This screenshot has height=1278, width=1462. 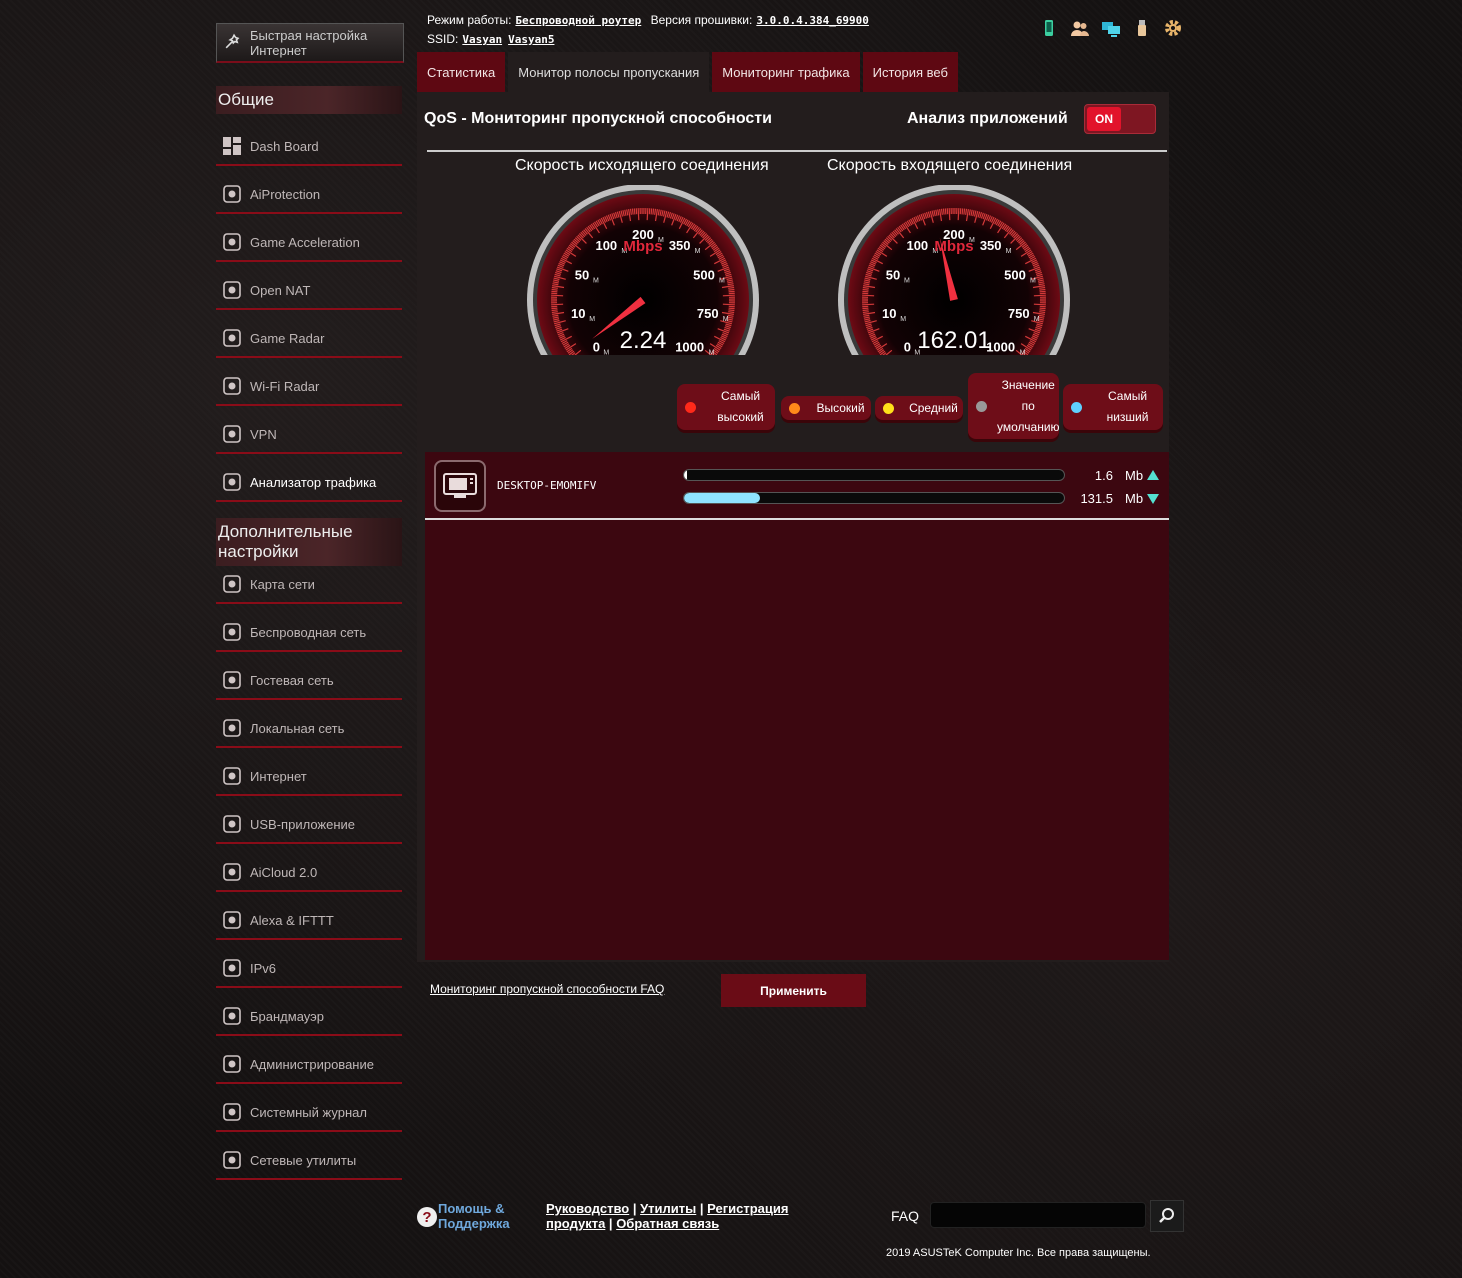 I want to click on sidebar-item: USB-приложение, so click(x=309, y=825).